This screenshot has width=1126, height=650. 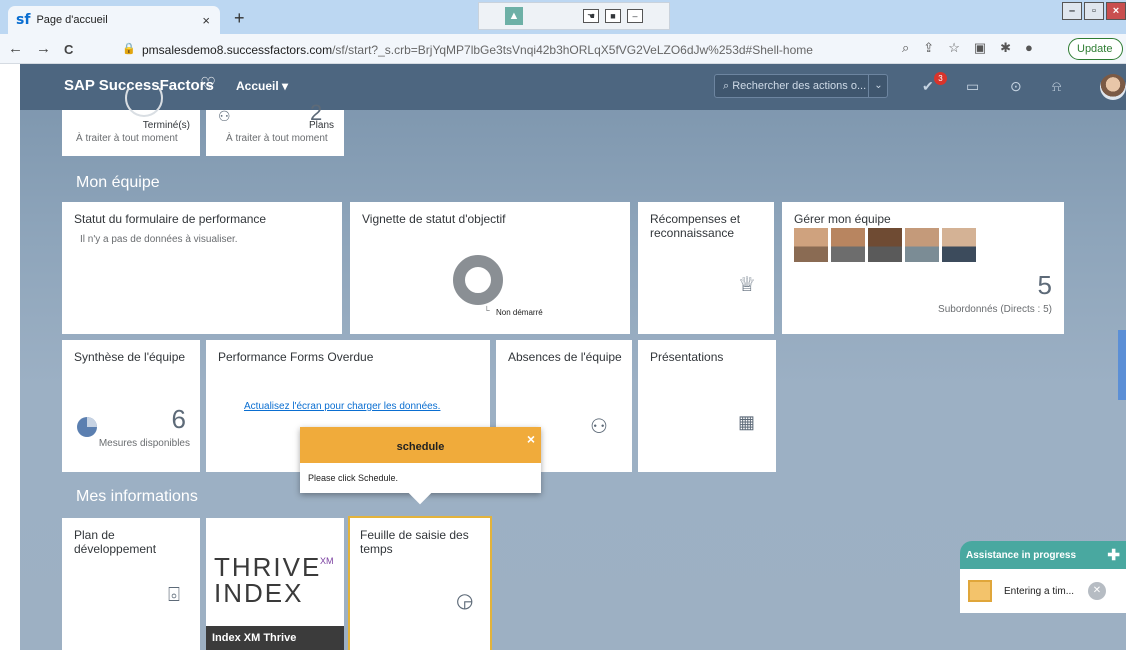 What do you see at coordinates (940, 78) in the screenshot?
I see `notification-badge: 3` at bounding box center [940, 78].